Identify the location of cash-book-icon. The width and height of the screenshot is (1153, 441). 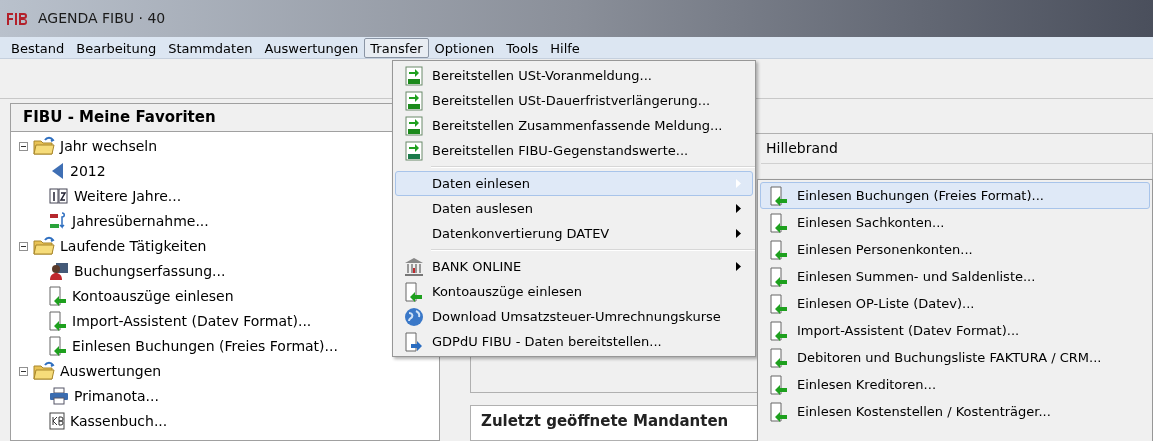
(57, 421).